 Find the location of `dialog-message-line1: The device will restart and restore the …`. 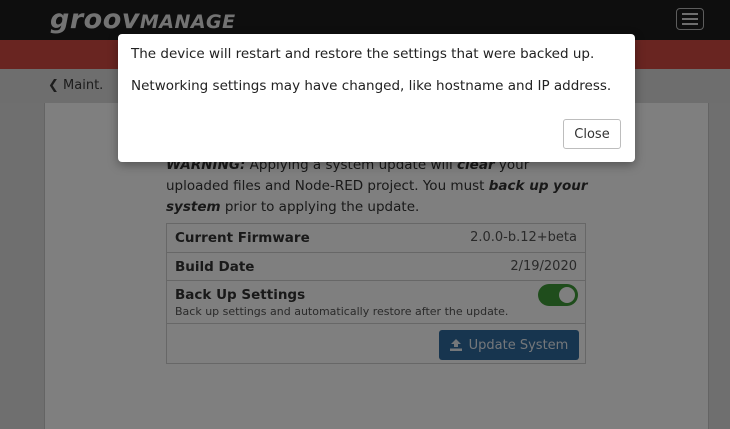

dialog-message-line1: The device will restart and restore the … is located at coordinates (363, 54).